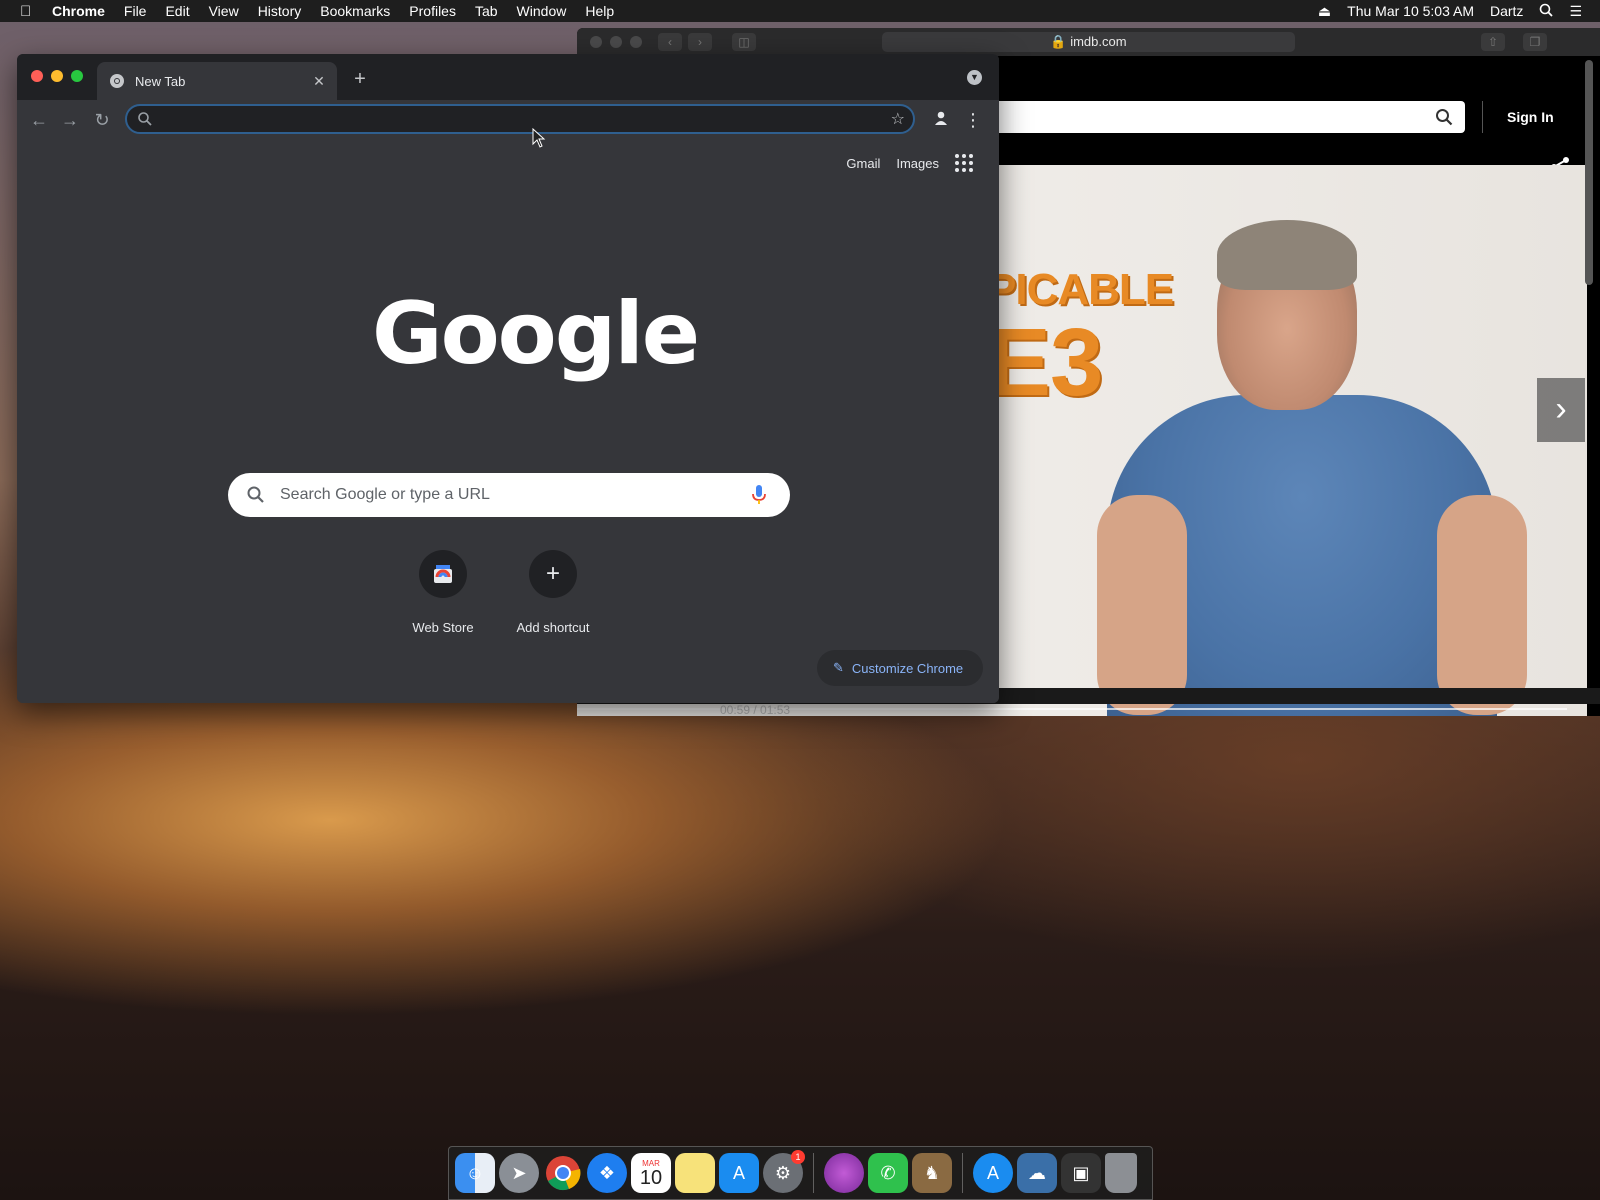  Describe the element at coordinates (432, 11) in the screenshot. I see `menu-profiles: Profiles` at that location.